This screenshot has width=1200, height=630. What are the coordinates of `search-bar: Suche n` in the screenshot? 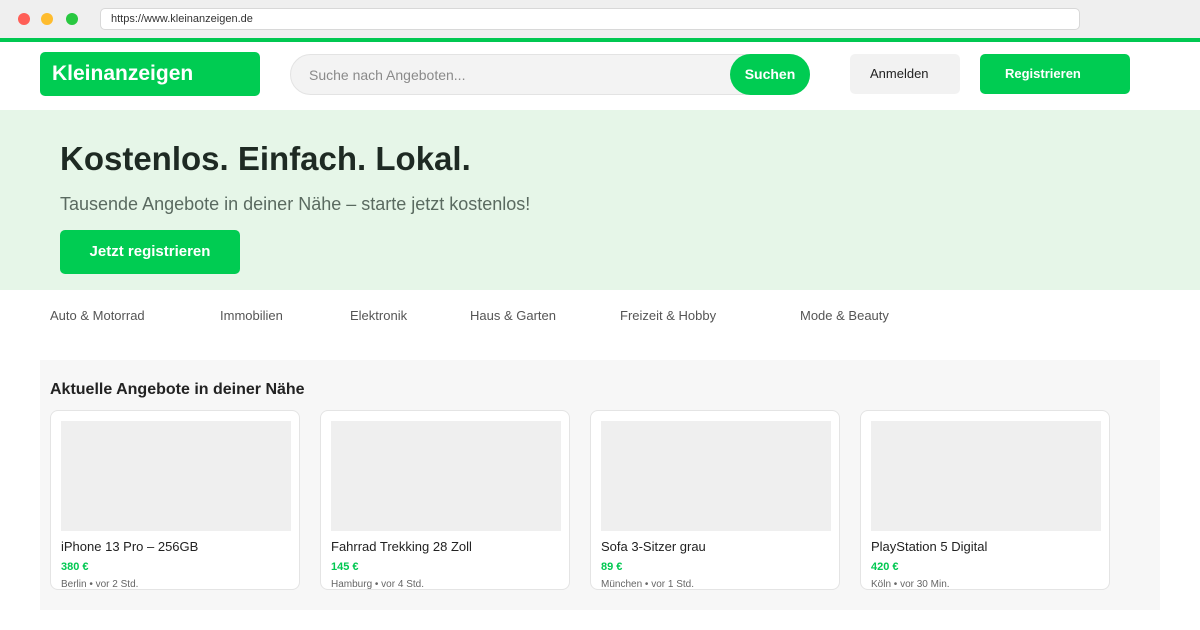 It's located at (550, 74).